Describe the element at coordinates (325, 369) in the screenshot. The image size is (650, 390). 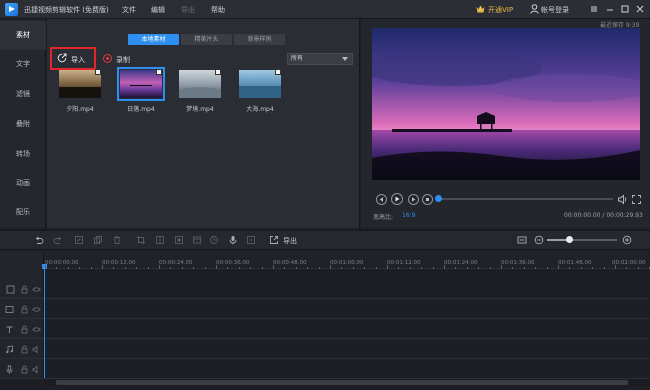
I see `track-row-voice` at that location.